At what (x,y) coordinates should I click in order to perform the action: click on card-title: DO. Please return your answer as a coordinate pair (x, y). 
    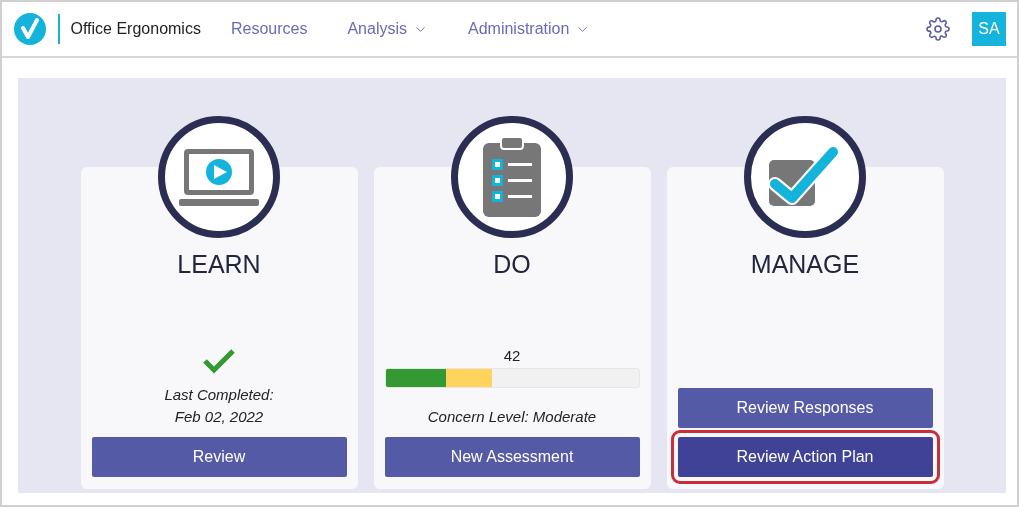
    Looking at the image, I should click on (512, 264).